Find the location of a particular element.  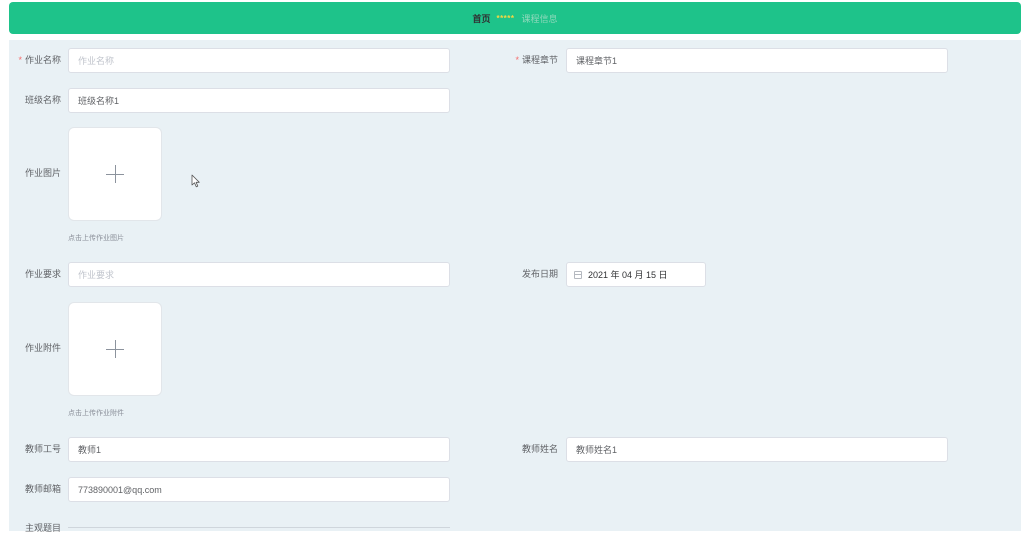

publish-date-value: 2021 年 04 月 15 日 is located at coordinates (628, 275).